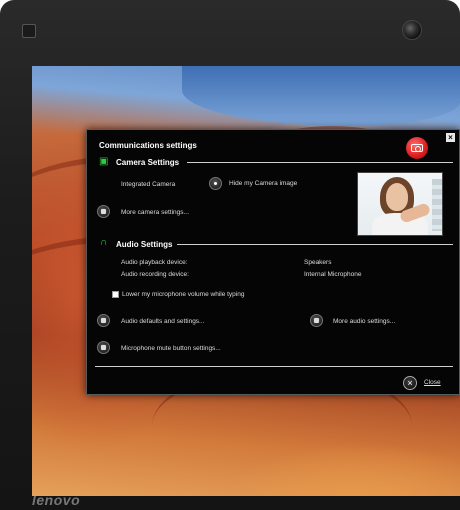  Describe the element at coordinates (103, 320) in the screenshot. I see `audio-defaults-button` at that location.